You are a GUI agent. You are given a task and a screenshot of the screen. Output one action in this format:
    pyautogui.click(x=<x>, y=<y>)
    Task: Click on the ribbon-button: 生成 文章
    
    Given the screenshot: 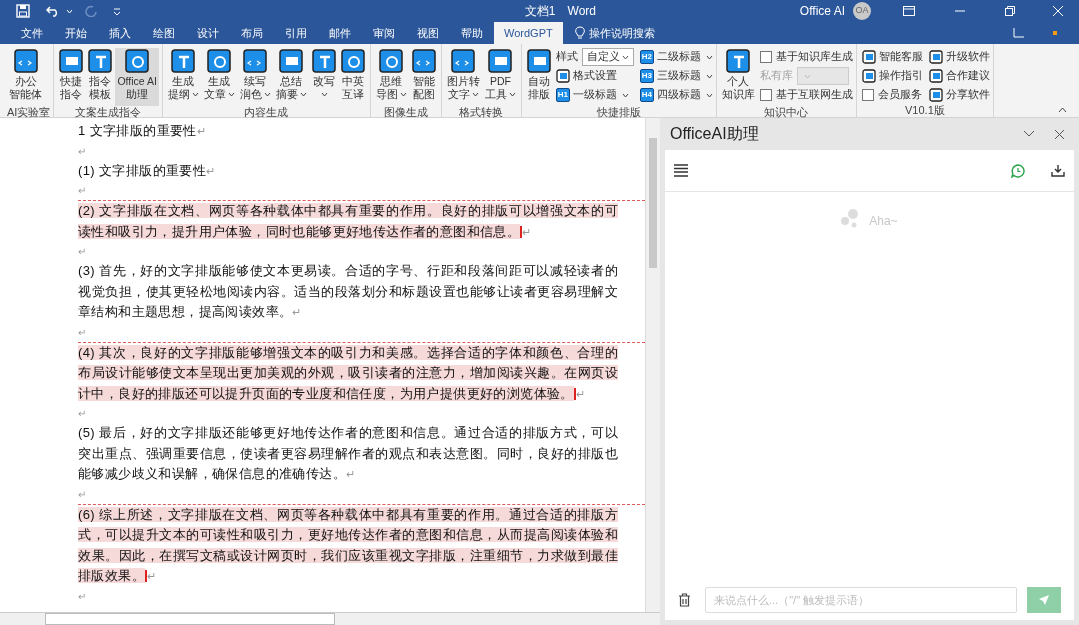 What is the action you would take?
    pyautogui.click(x=219, y=77)
    